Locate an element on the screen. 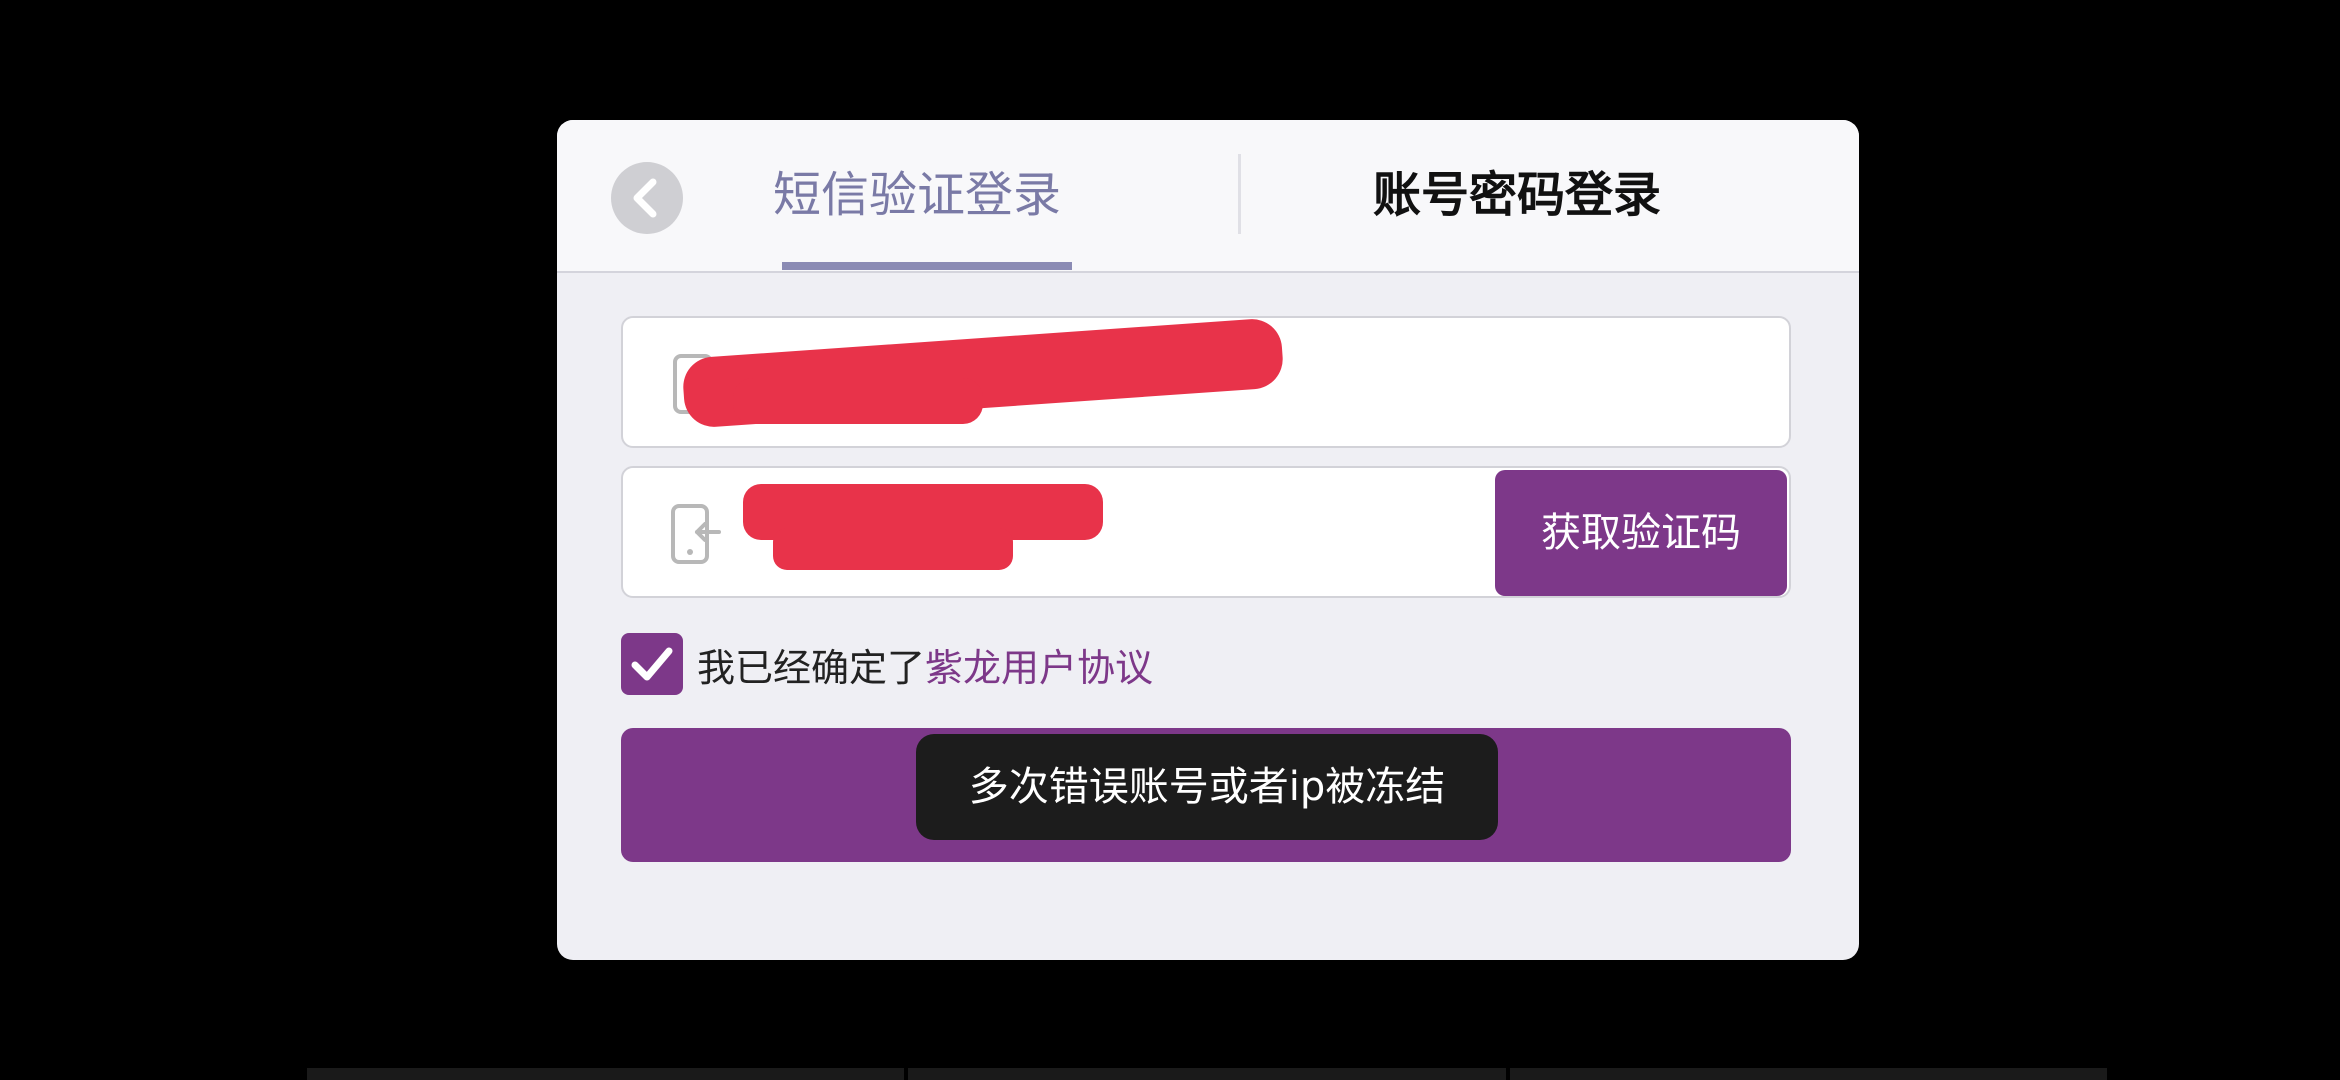  user-agreement-link: 紫龙用户协议 is located at coordinates (1039, 664).